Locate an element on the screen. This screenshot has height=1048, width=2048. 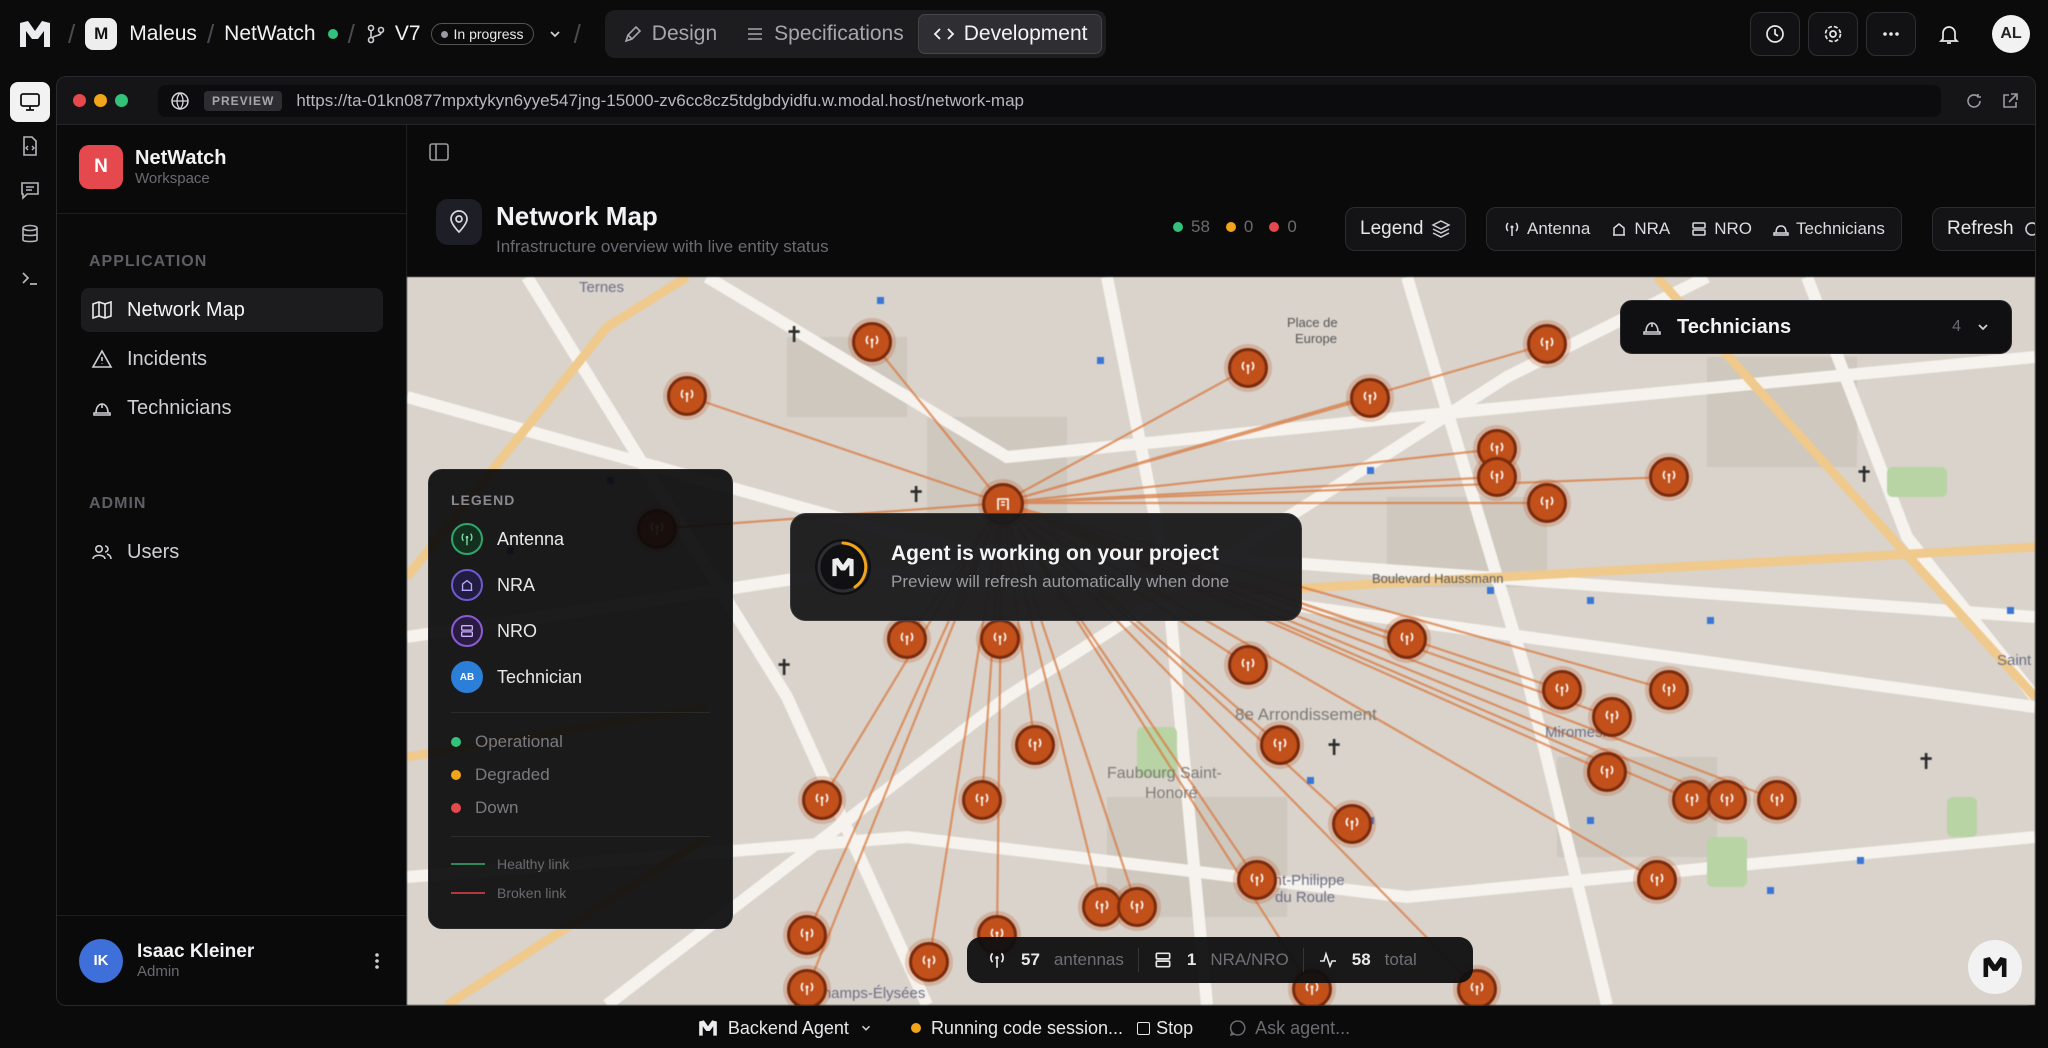
maleus-logo is located at coordinates (35, 34).